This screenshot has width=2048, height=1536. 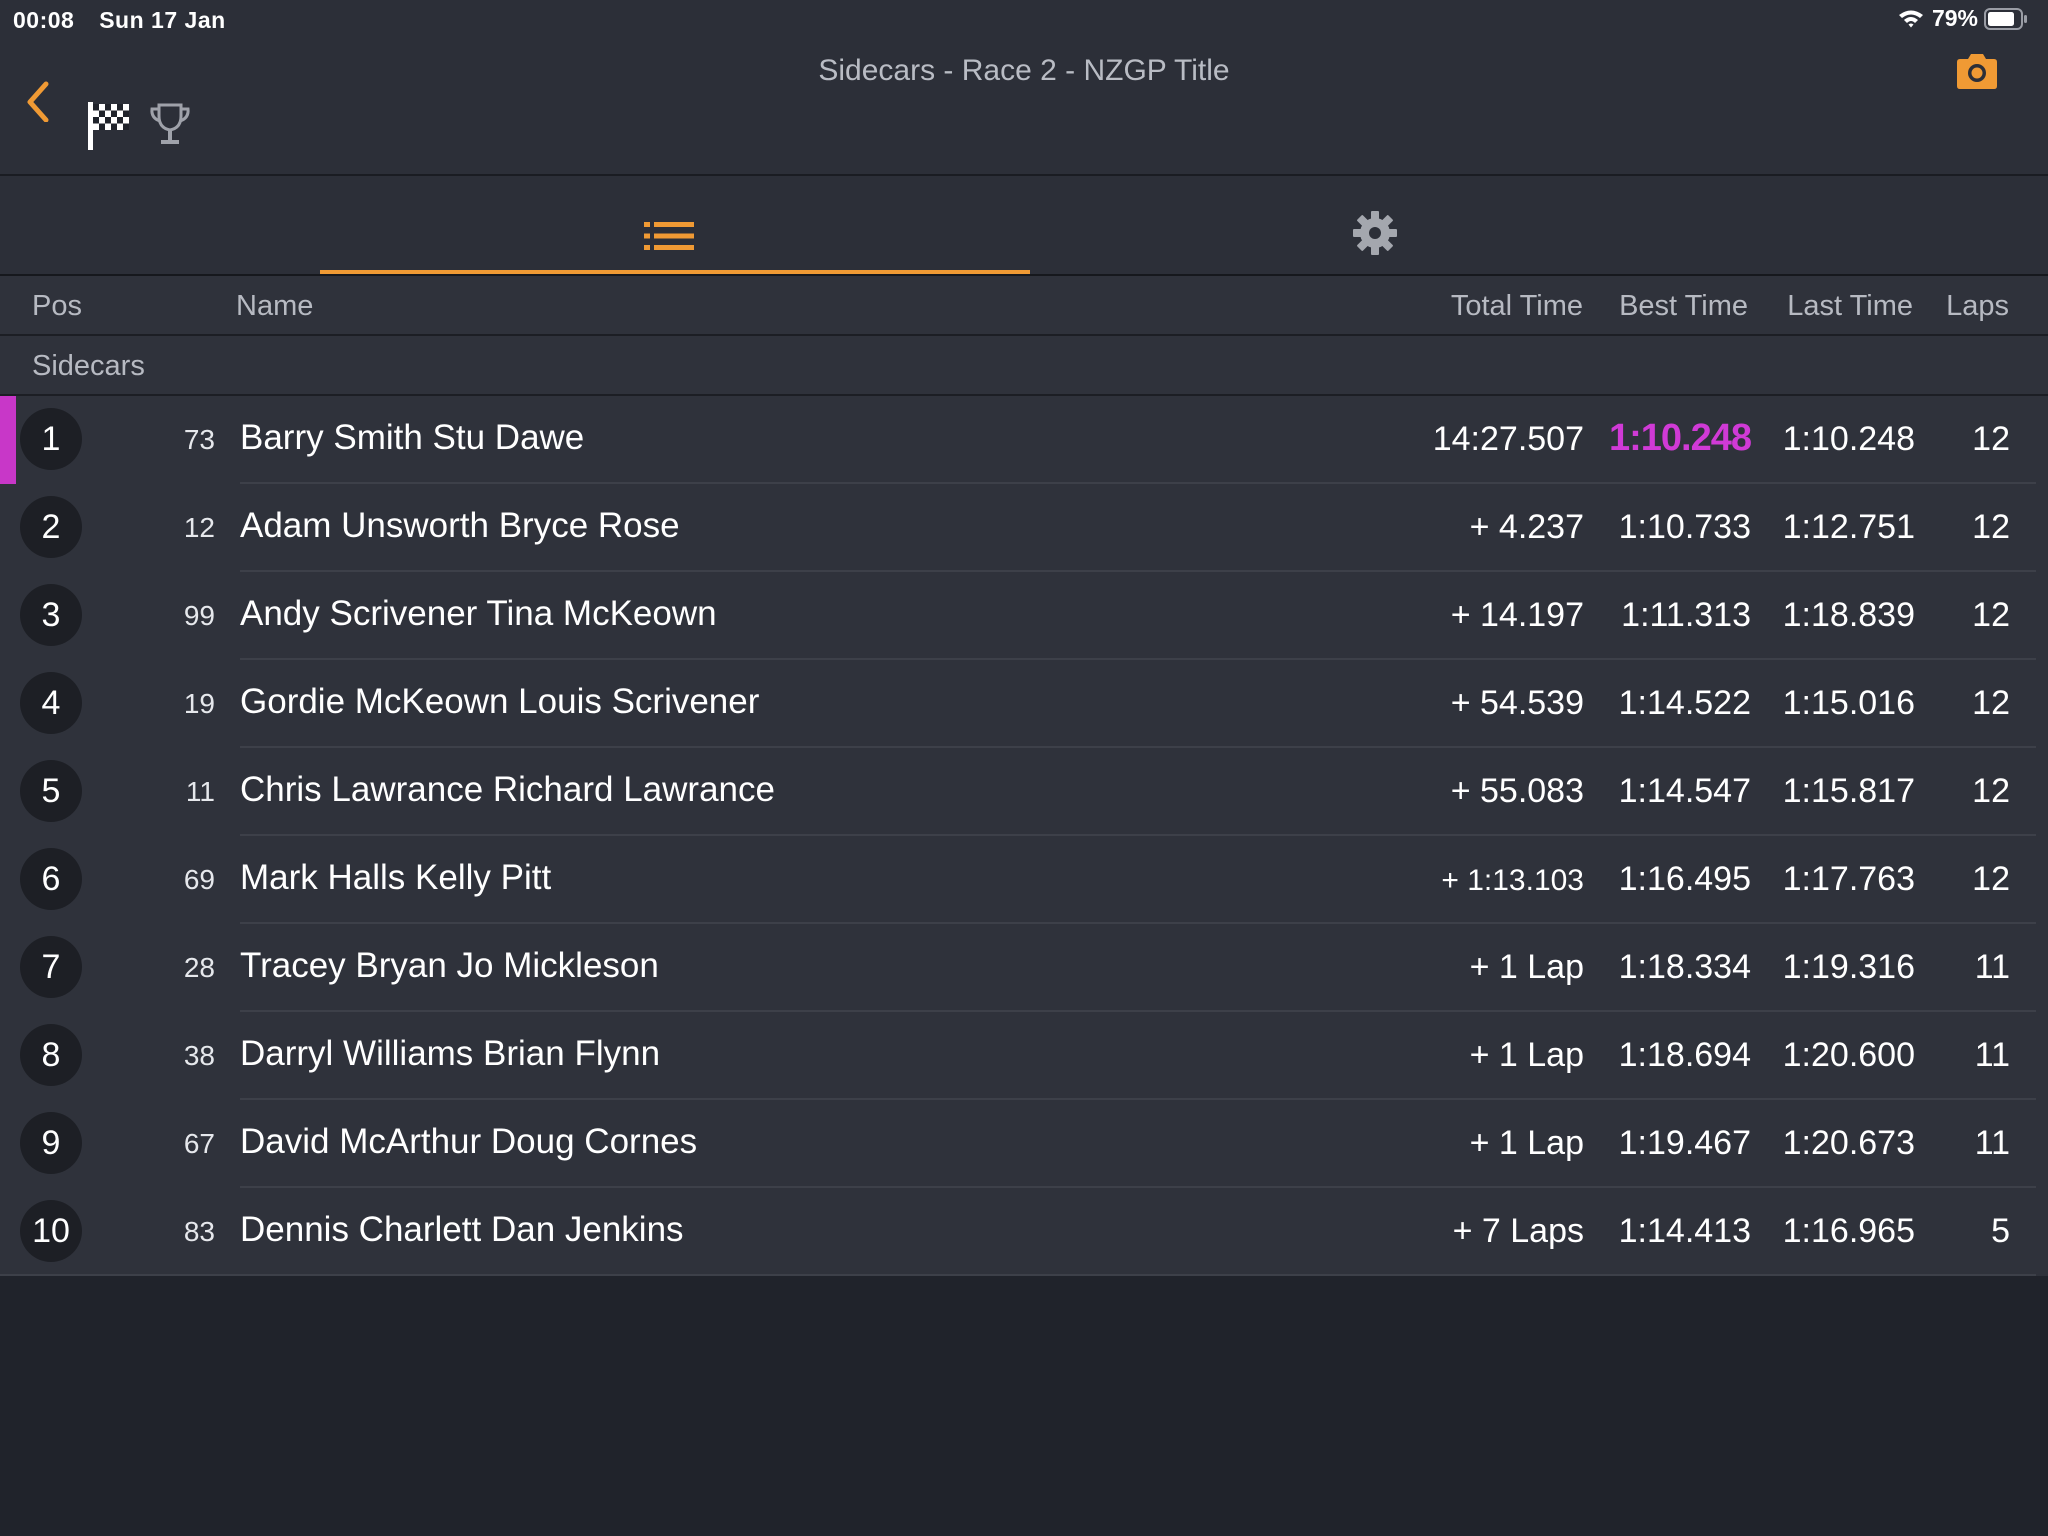 I want to click on rider-names: Gordie McKeown Louis Scrivener, so click(x=500, y=701).